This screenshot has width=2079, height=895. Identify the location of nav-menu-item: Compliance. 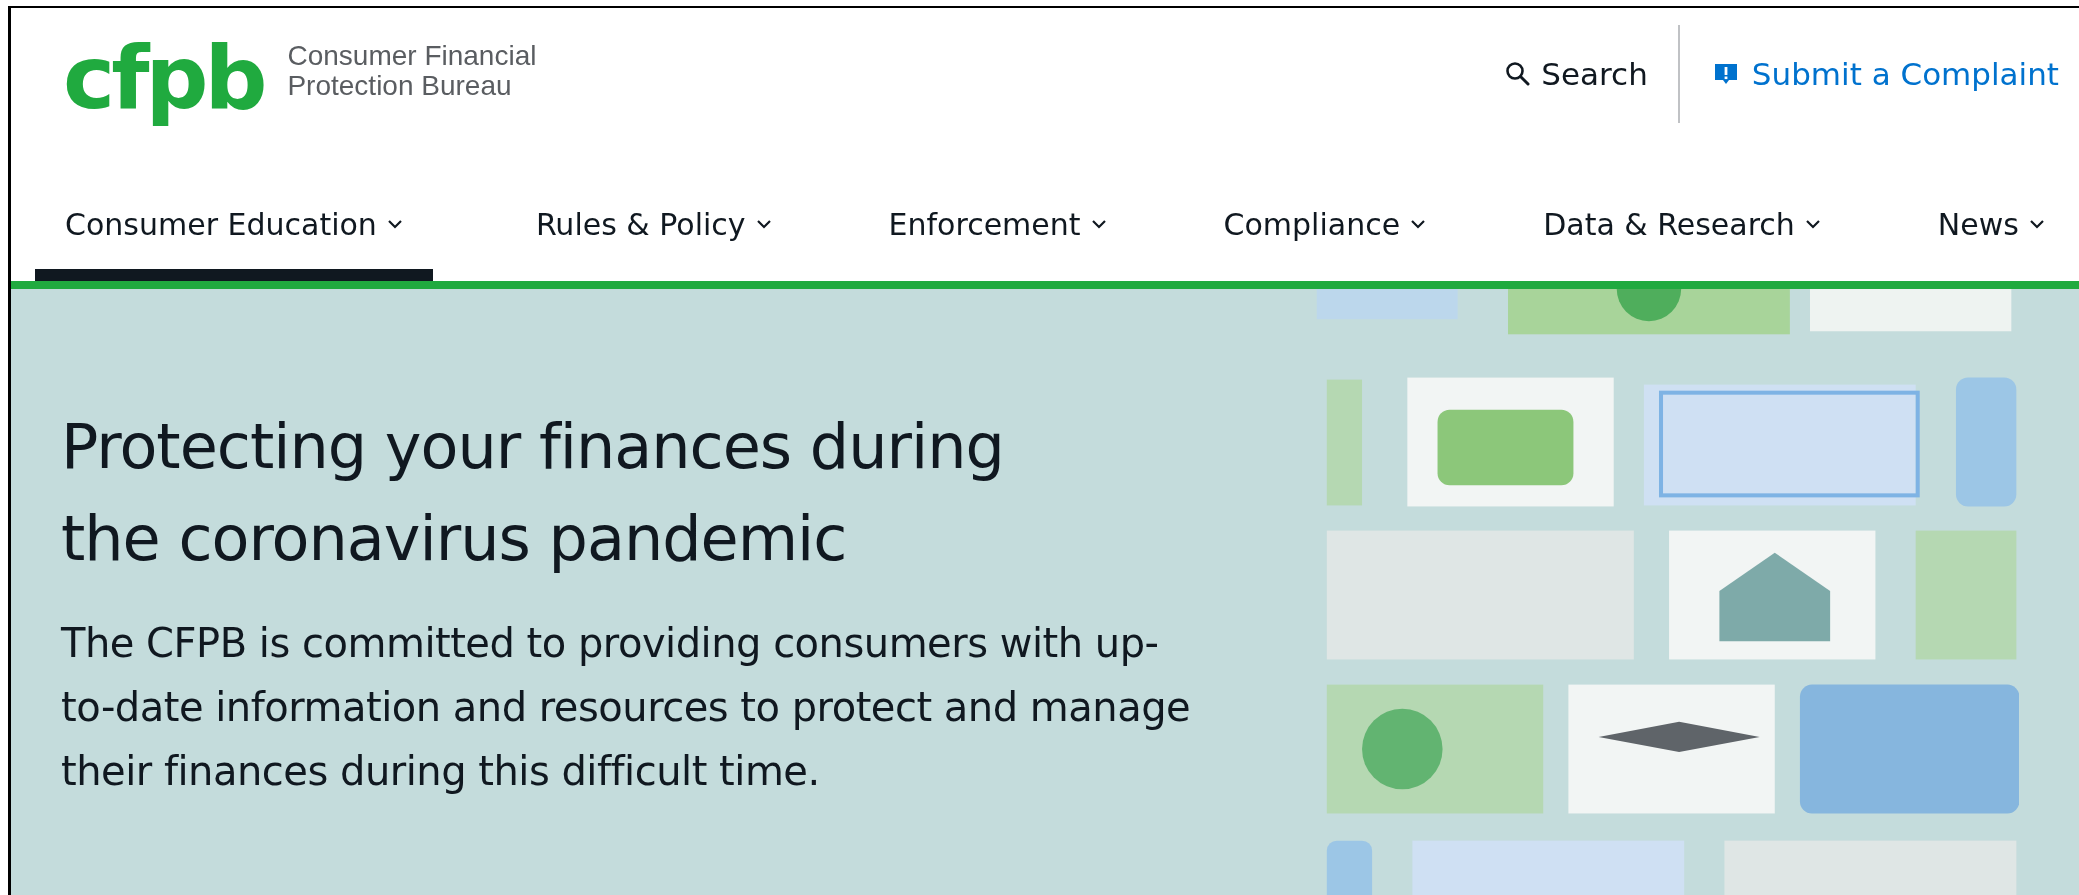
(1325, 241).